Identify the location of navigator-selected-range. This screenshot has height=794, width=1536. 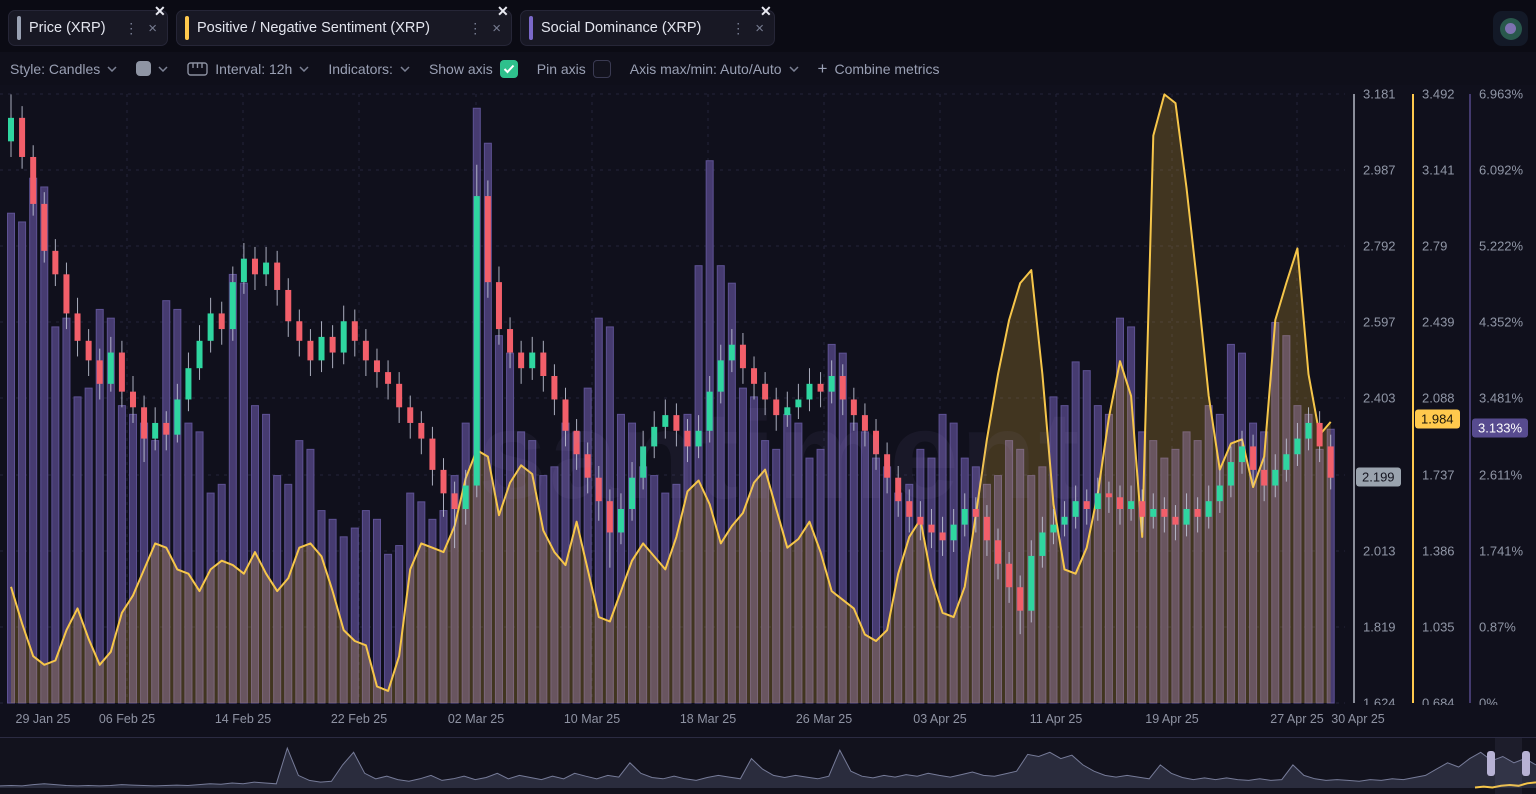
(1508, 766).